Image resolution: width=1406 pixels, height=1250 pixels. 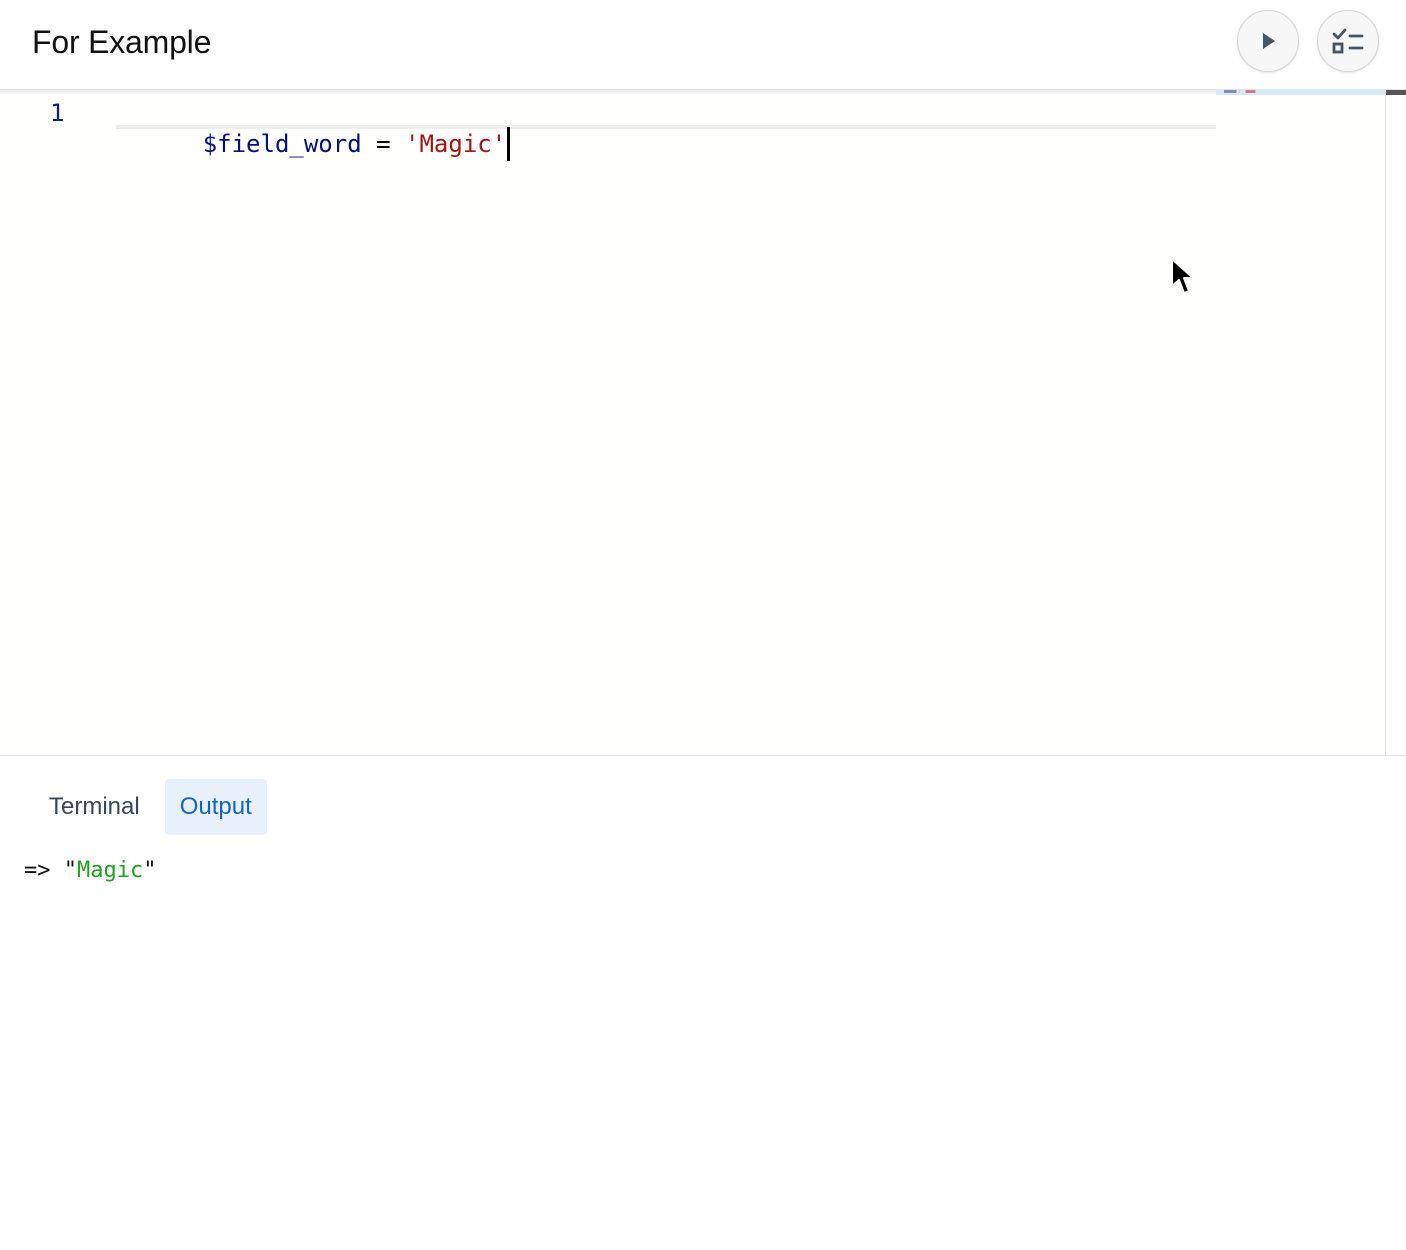 I want to click on page-title: For Example, so click(x=122, y=42).